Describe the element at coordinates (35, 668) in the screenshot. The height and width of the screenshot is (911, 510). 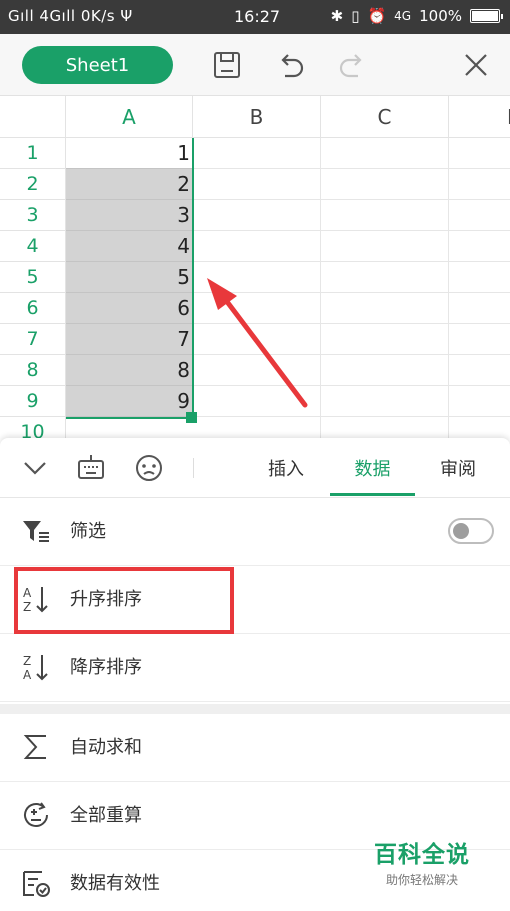
I see `sort-descending-icon: Z A` at that location.